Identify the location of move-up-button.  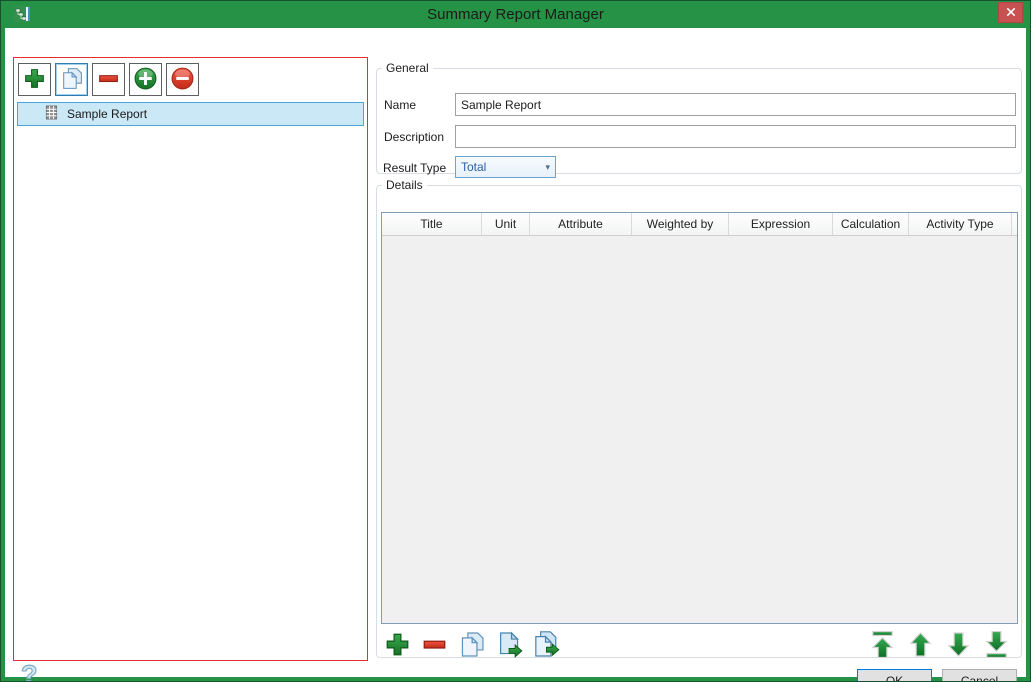
(920, 646).